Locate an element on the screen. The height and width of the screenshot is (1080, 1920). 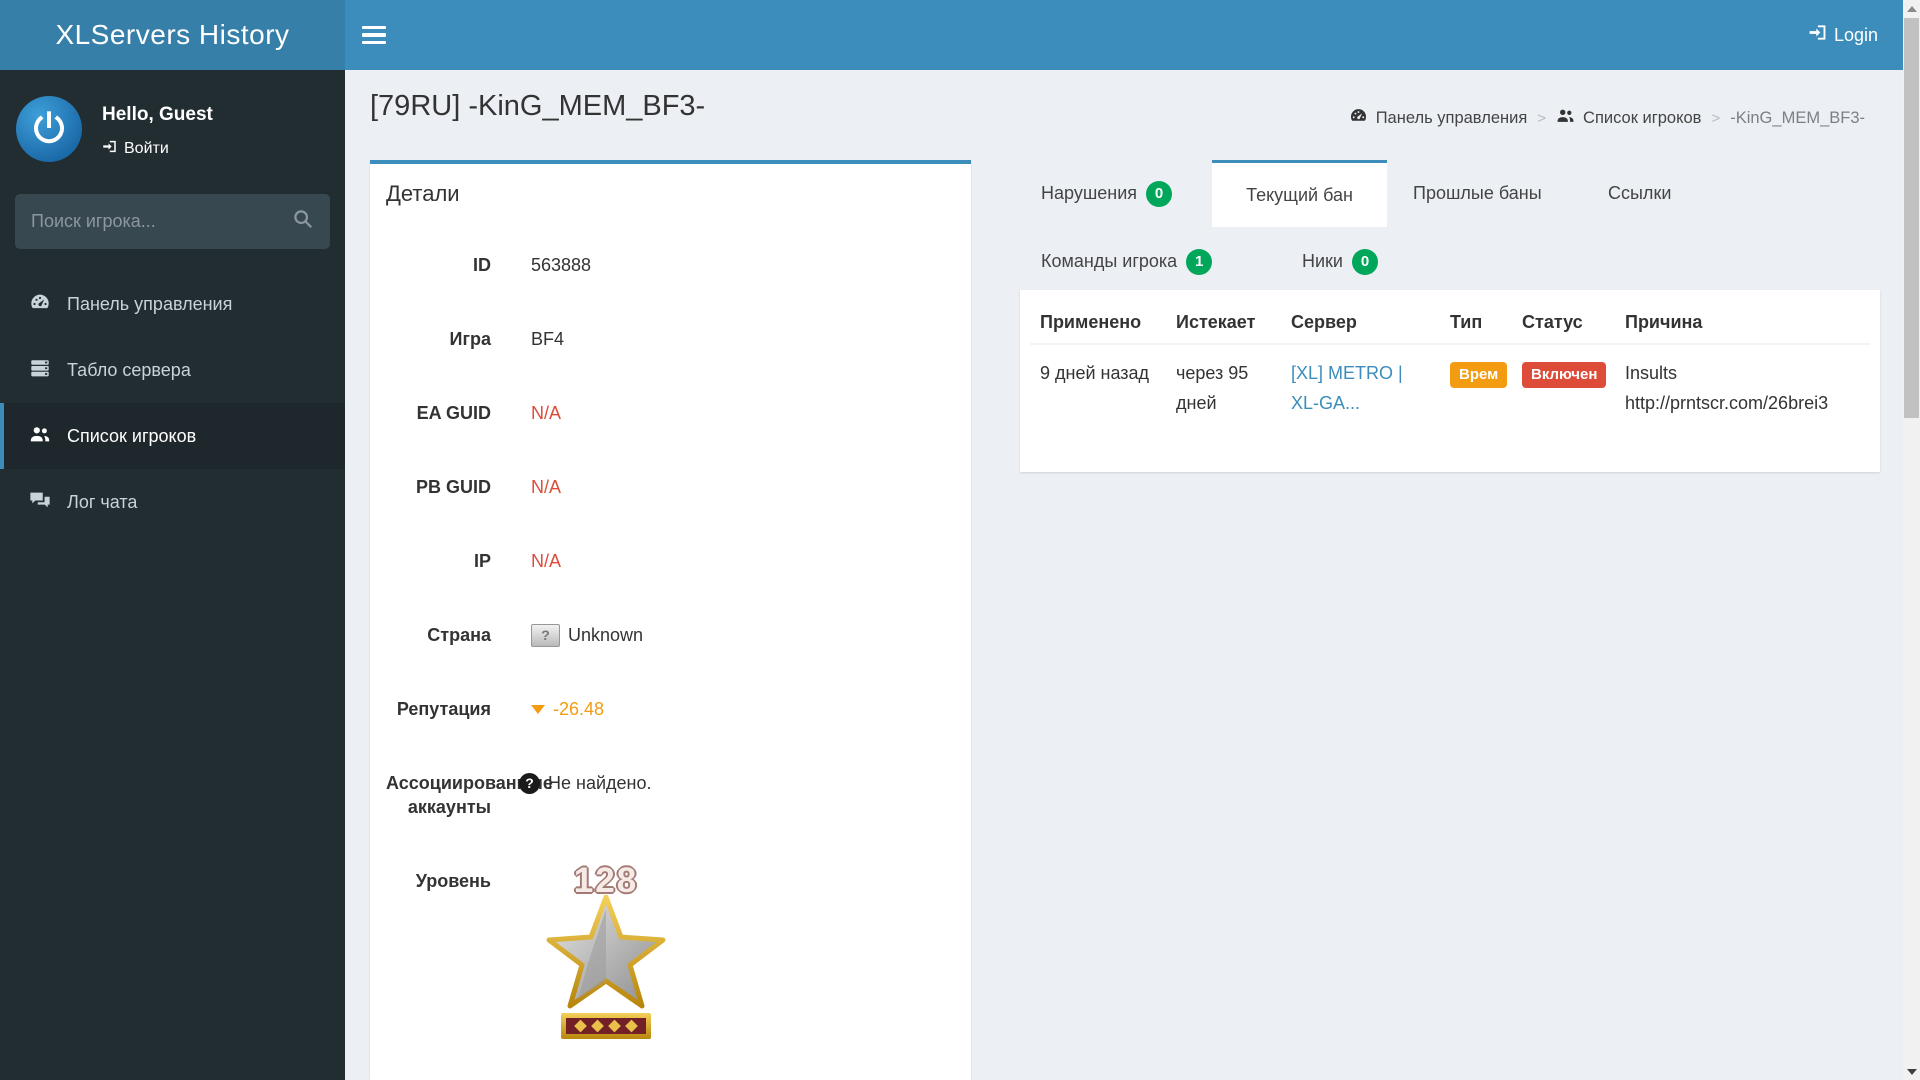
sidebar-item-players: Список игроков is located at coordinates (172, 436).